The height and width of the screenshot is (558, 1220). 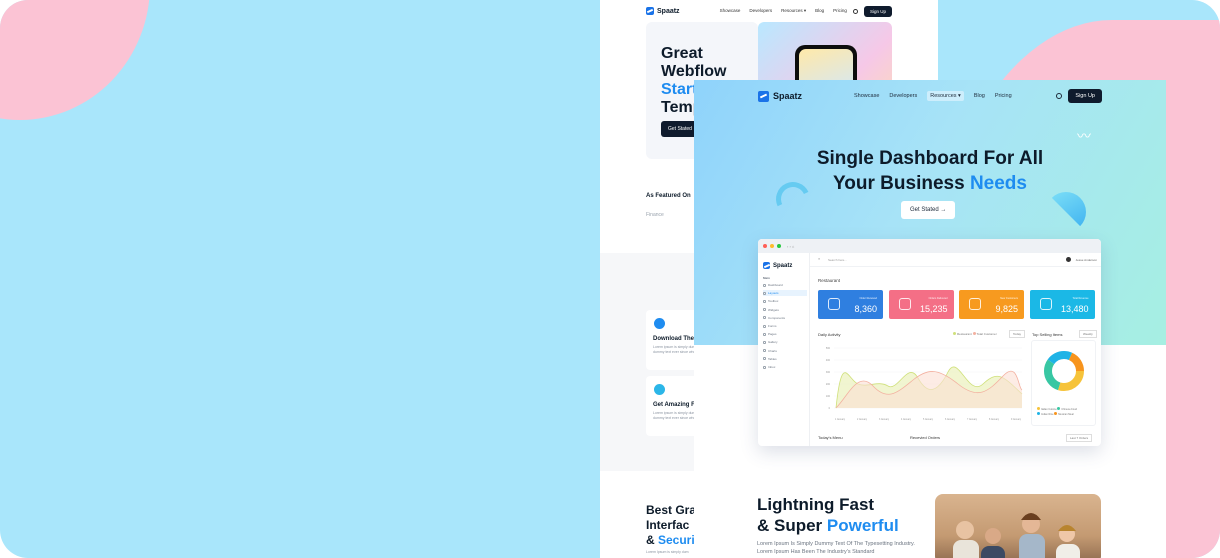 What do you see at coordinates (865, 309) in the screenshot?
I see `stat-value: 8,360` at bounding box center [865, 309].